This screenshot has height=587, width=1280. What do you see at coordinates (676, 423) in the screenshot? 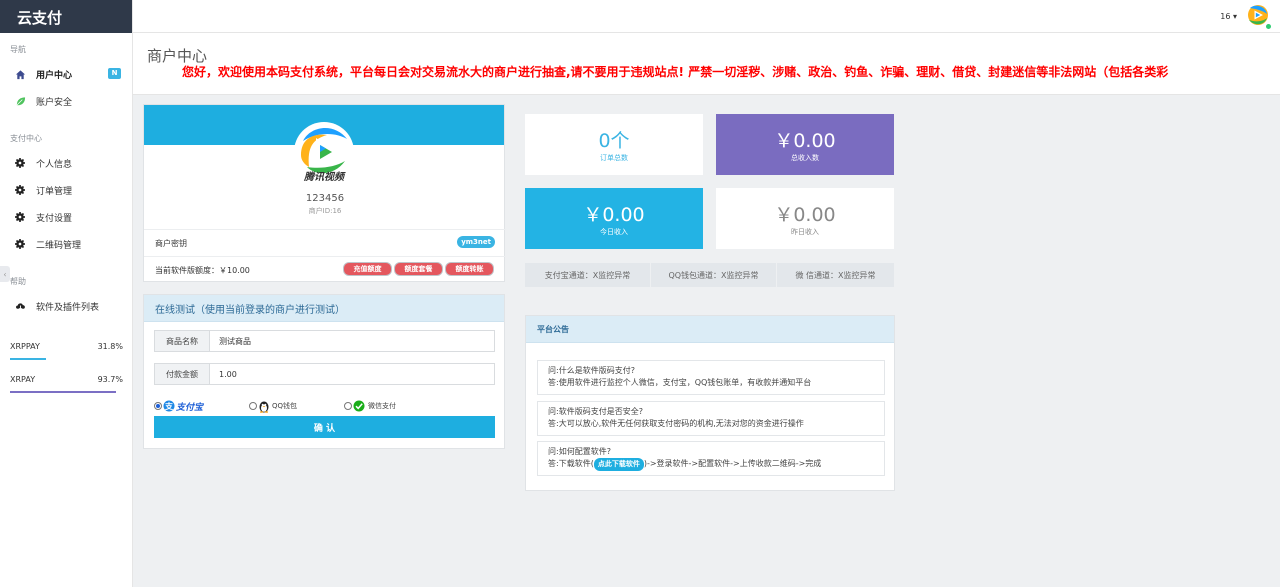
I see `faq-answer: 答:大可以放心,软件无任何获取支付密码的机构,无法对您的资金进行操作` at bounding box center [676, 423].